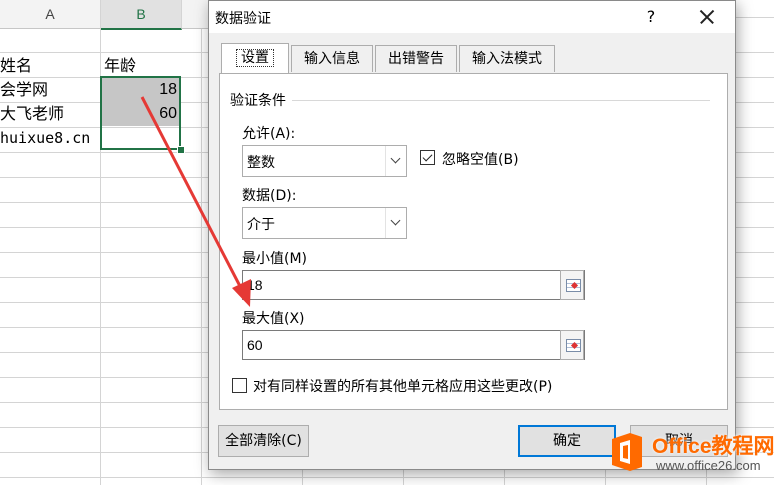 The height and width of the screenshot is (485, 774). What do you see at coordinates (480, 159) in the screenshot?
I see `ignore-blank-label: 忽略空值(B)` at bounding box center [480, 159].